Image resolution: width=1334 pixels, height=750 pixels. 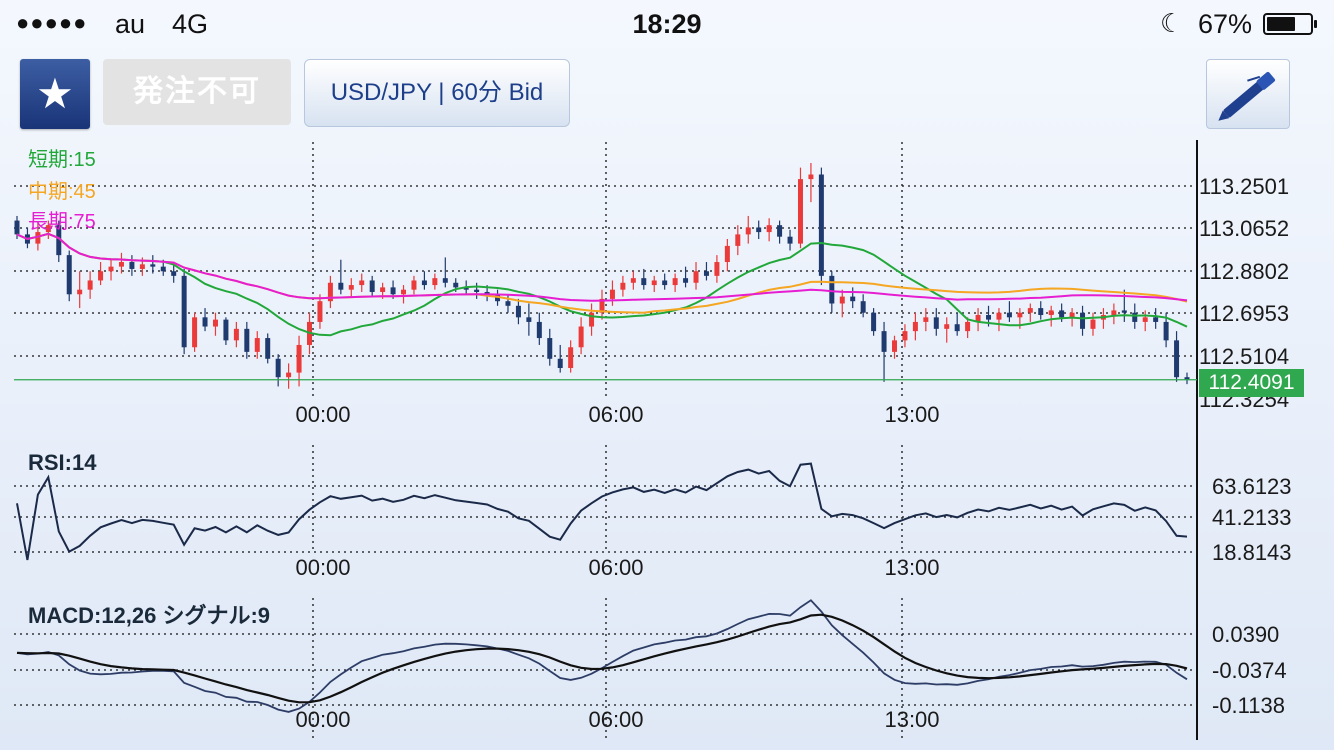 I want to click on rsi-title: RSI:14, so click(x=62, y=462).